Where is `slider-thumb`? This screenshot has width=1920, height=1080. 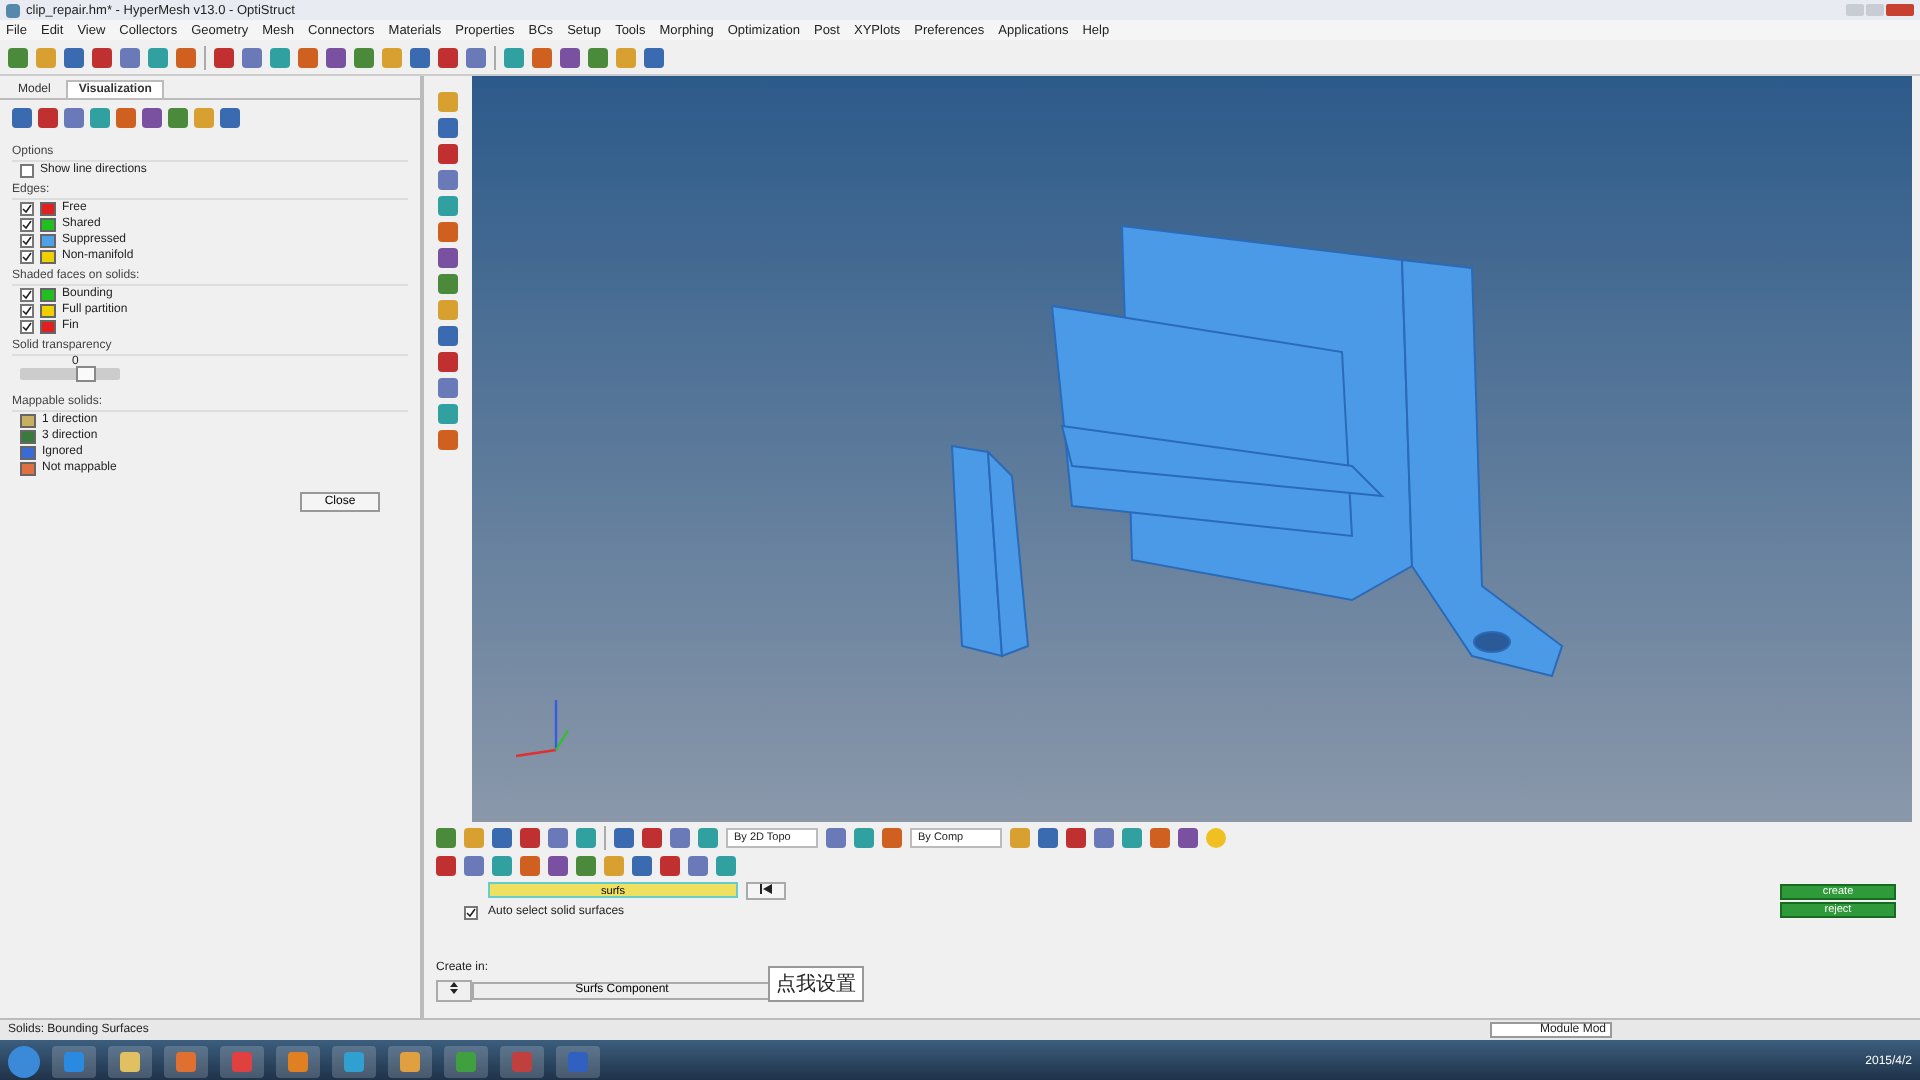 slider-thumb is located at coordinates (86, 374).